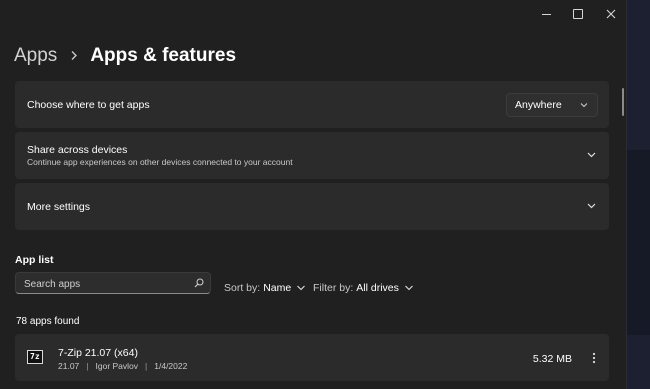 The image size is (650, 389). What do you see at coordinates (552, 359) in the screenshot?
I see `app-size: 5.32 MB` at bounding box center [552, 359].